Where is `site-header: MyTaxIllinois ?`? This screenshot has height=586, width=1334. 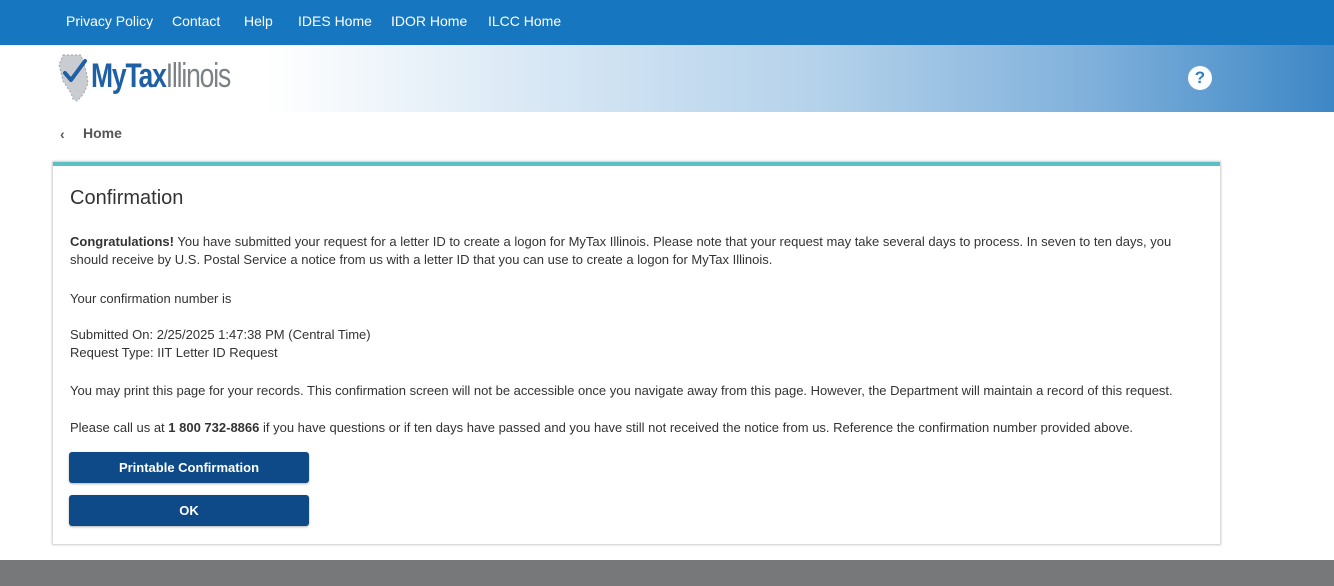 site-header: MyTaxIllinois ? is located at coordinates (667, 78).